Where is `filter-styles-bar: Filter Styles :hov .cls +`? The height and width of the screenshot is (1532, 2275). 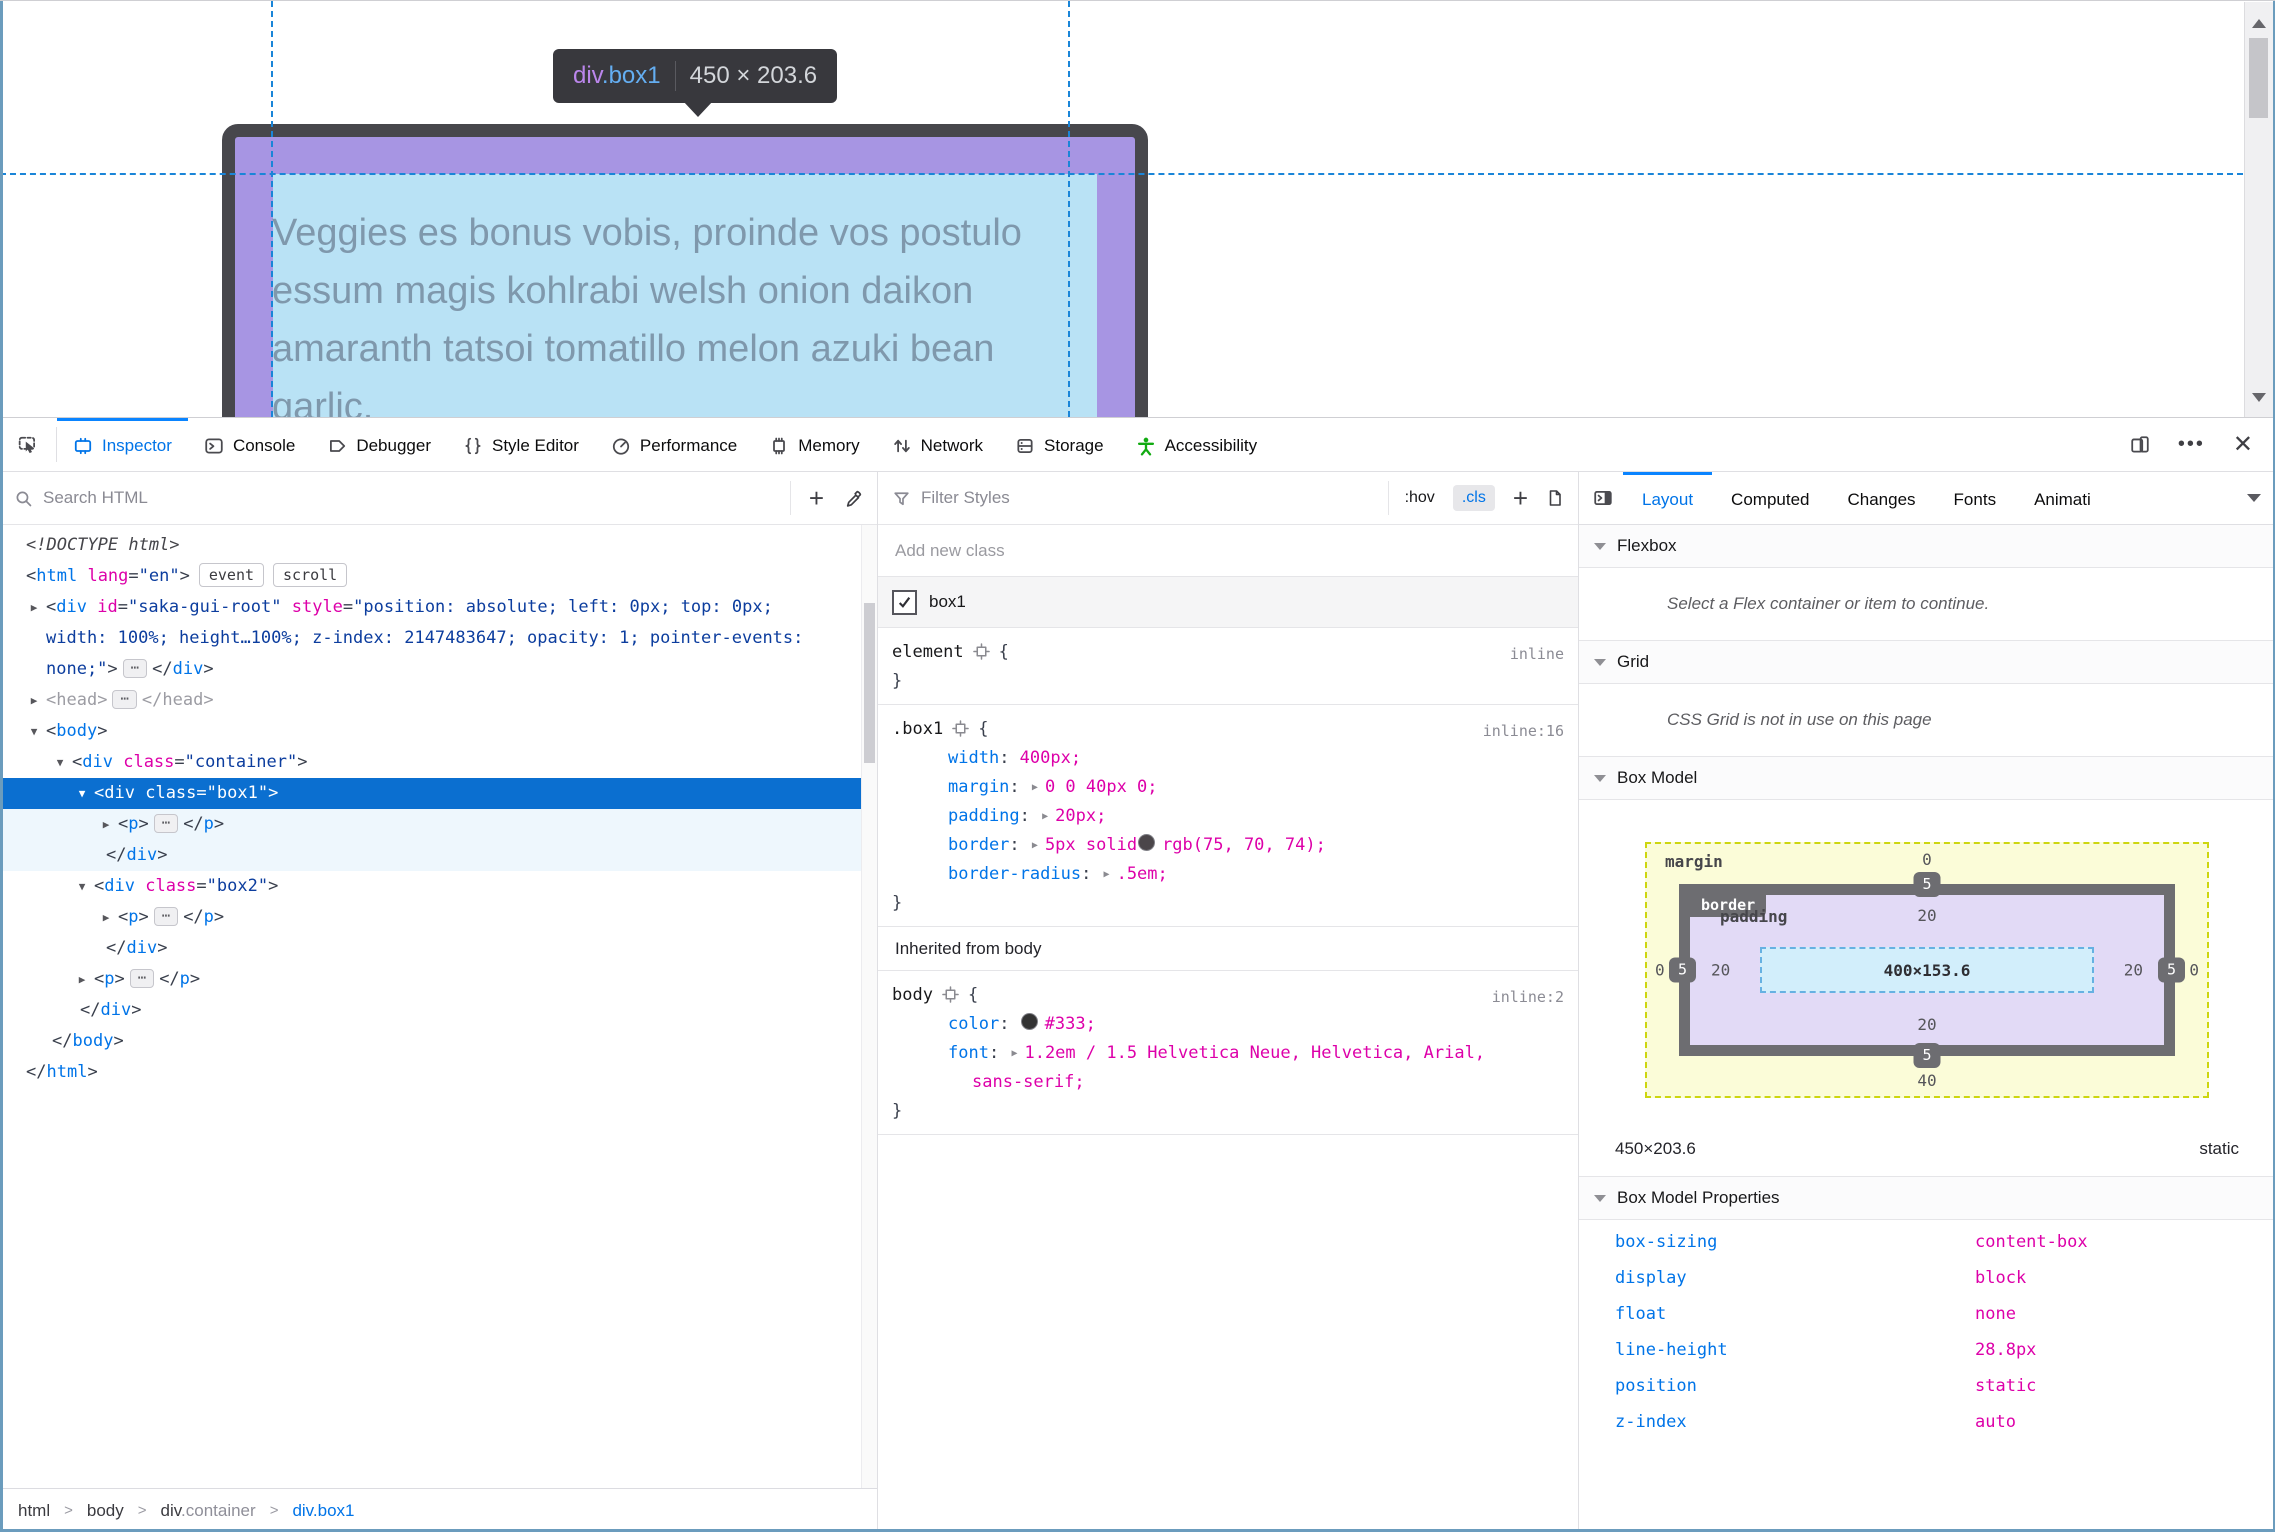
filter-styles-bar: Filter Styles :hov .cls + is located at coordinates (1228, 498).